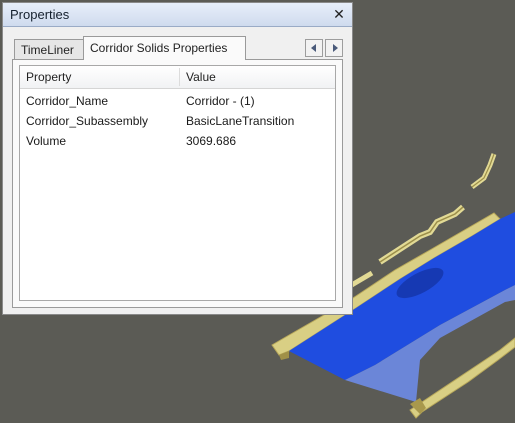  I want to click on grid-header: Property Value, so click(177, 77).